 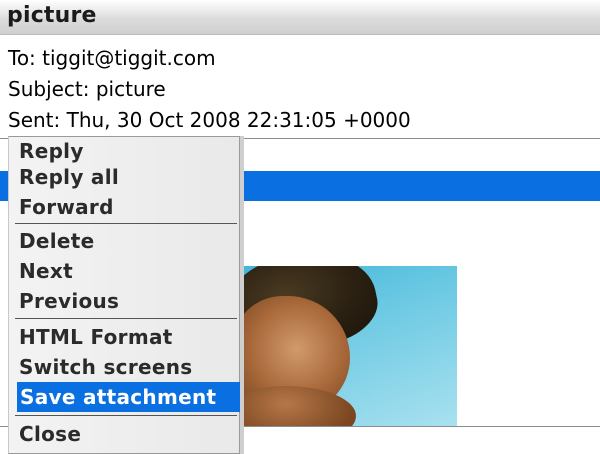 I want to click on to-field: To: tiggit@tiggit.com, so click(x=112, y=58).